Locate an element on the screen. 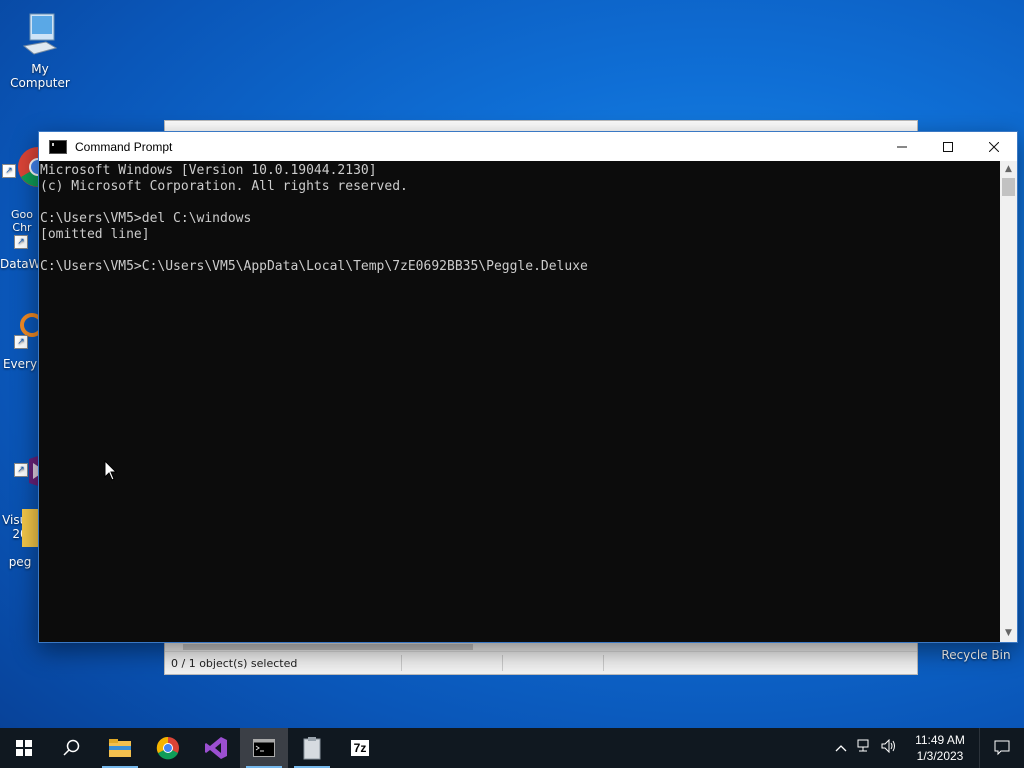 The image size is (1024, 768). status-text: 0 / 1 object(s) selected is located at coordinates (234, 663).